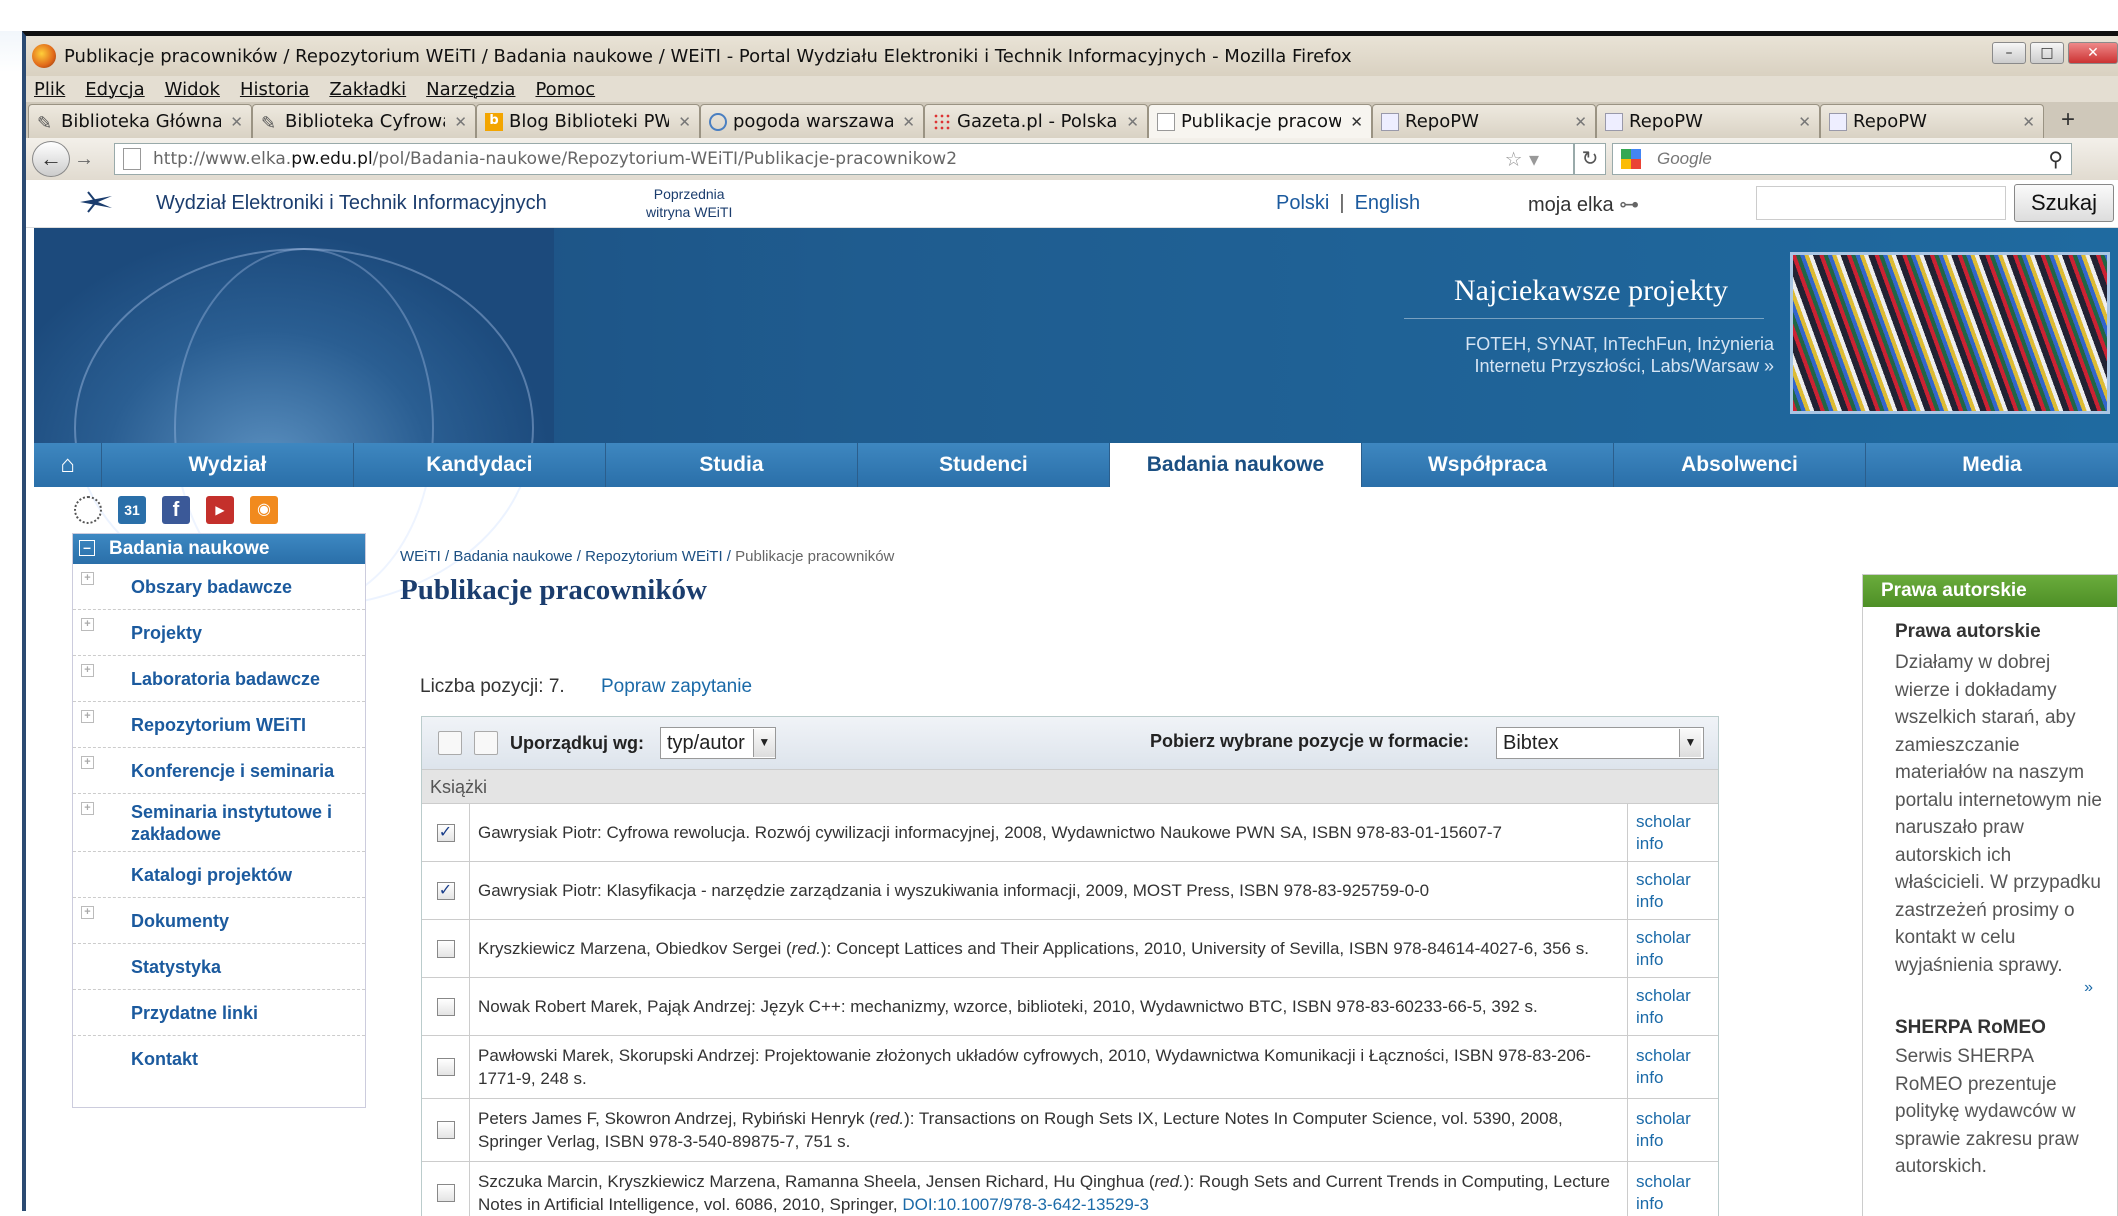 This screenshot has width=2118, height=1216. I want to click on sort-select: typ/autor ▼, so click(718, 743).